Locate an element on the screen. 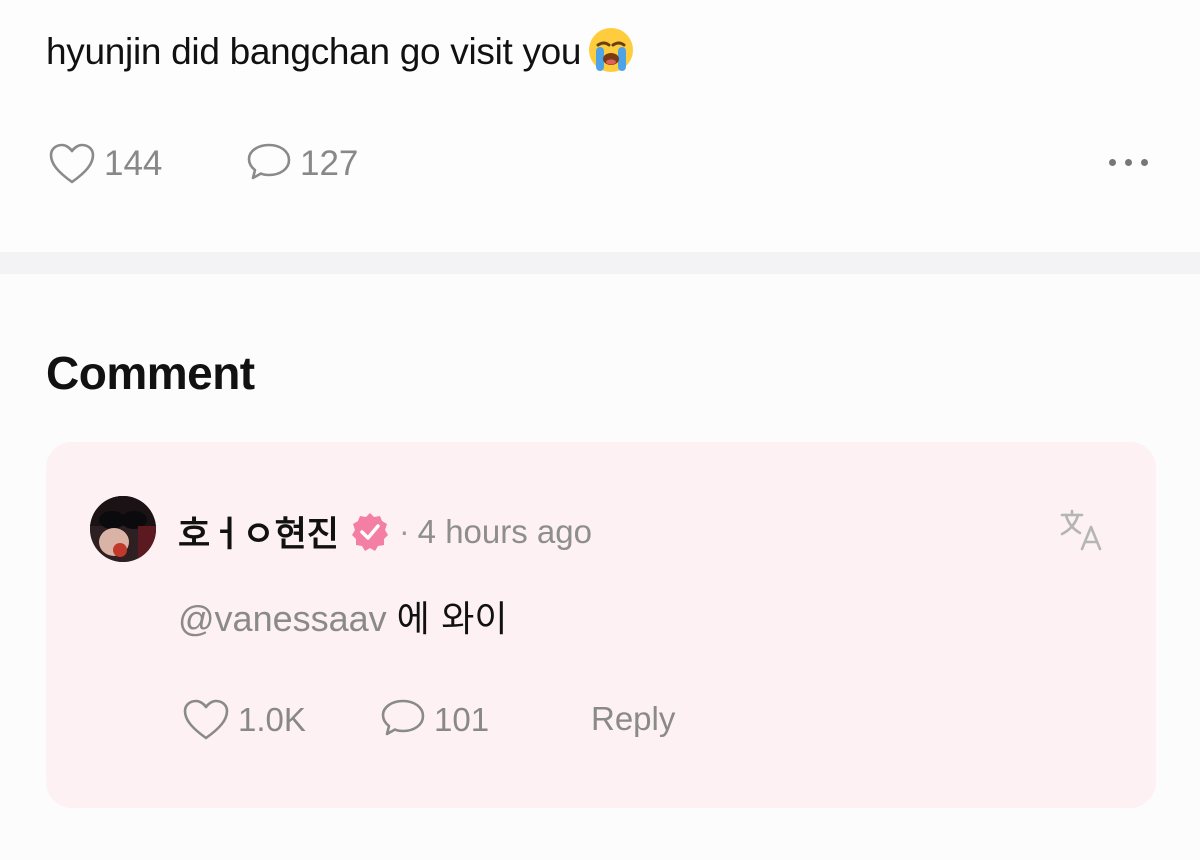 This screenshot has width=1200, height=860. translate-button is located at coordinates (1082, 530).